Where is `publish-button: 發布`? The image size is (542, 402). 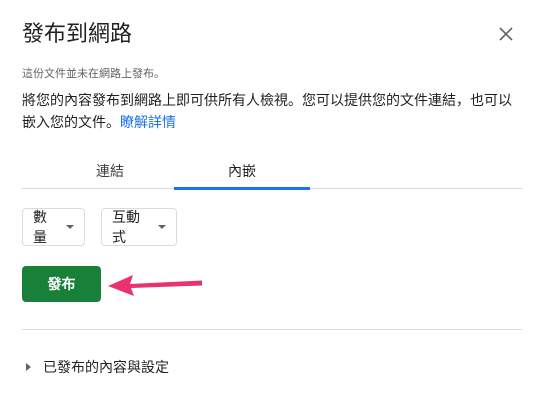
publish-button: 發布 is located at coordinates (61, 284).